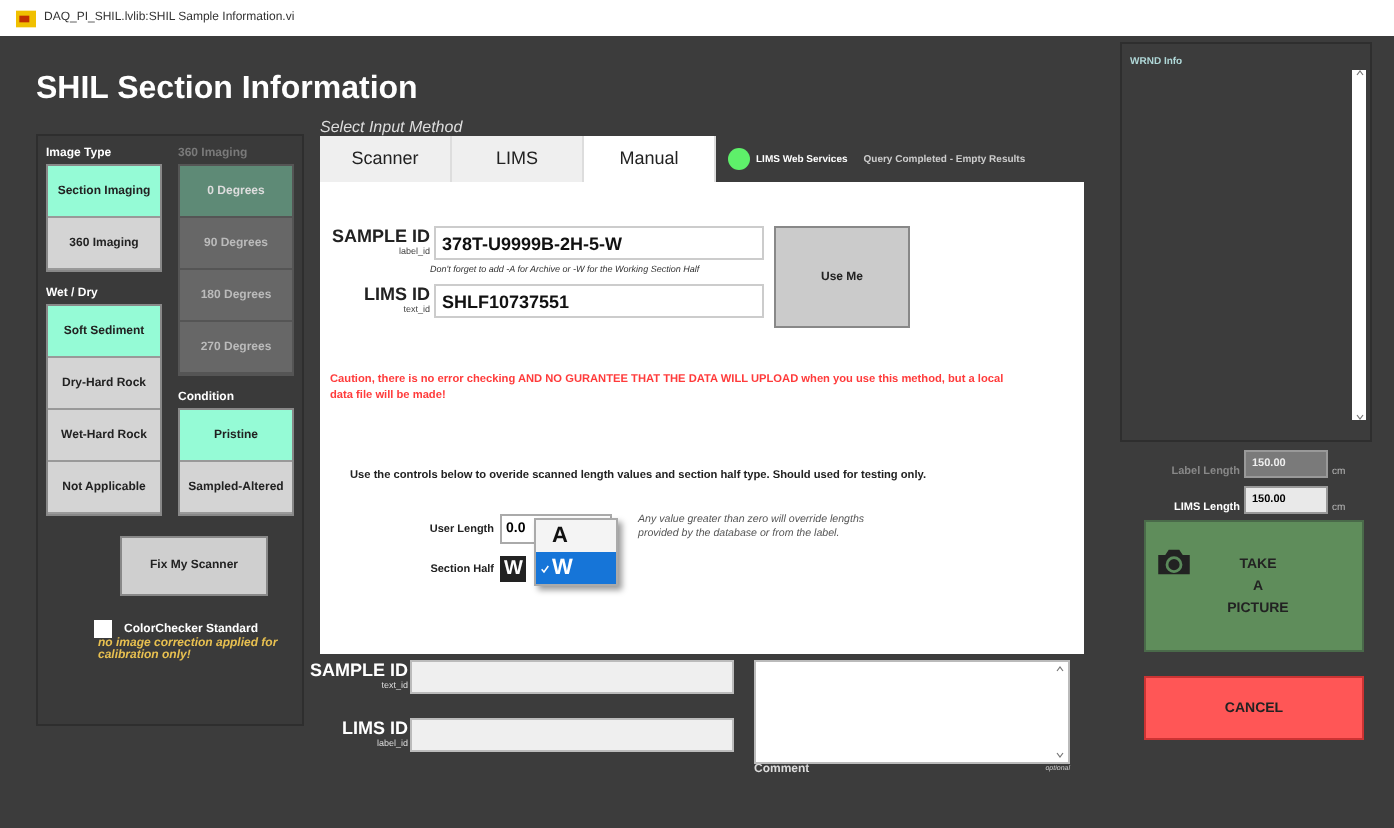 This screenshot has width=1394, height=828. Describe the element at coordinates (1359, 245) in the screenshot. I see `scroll-bar` at that location.